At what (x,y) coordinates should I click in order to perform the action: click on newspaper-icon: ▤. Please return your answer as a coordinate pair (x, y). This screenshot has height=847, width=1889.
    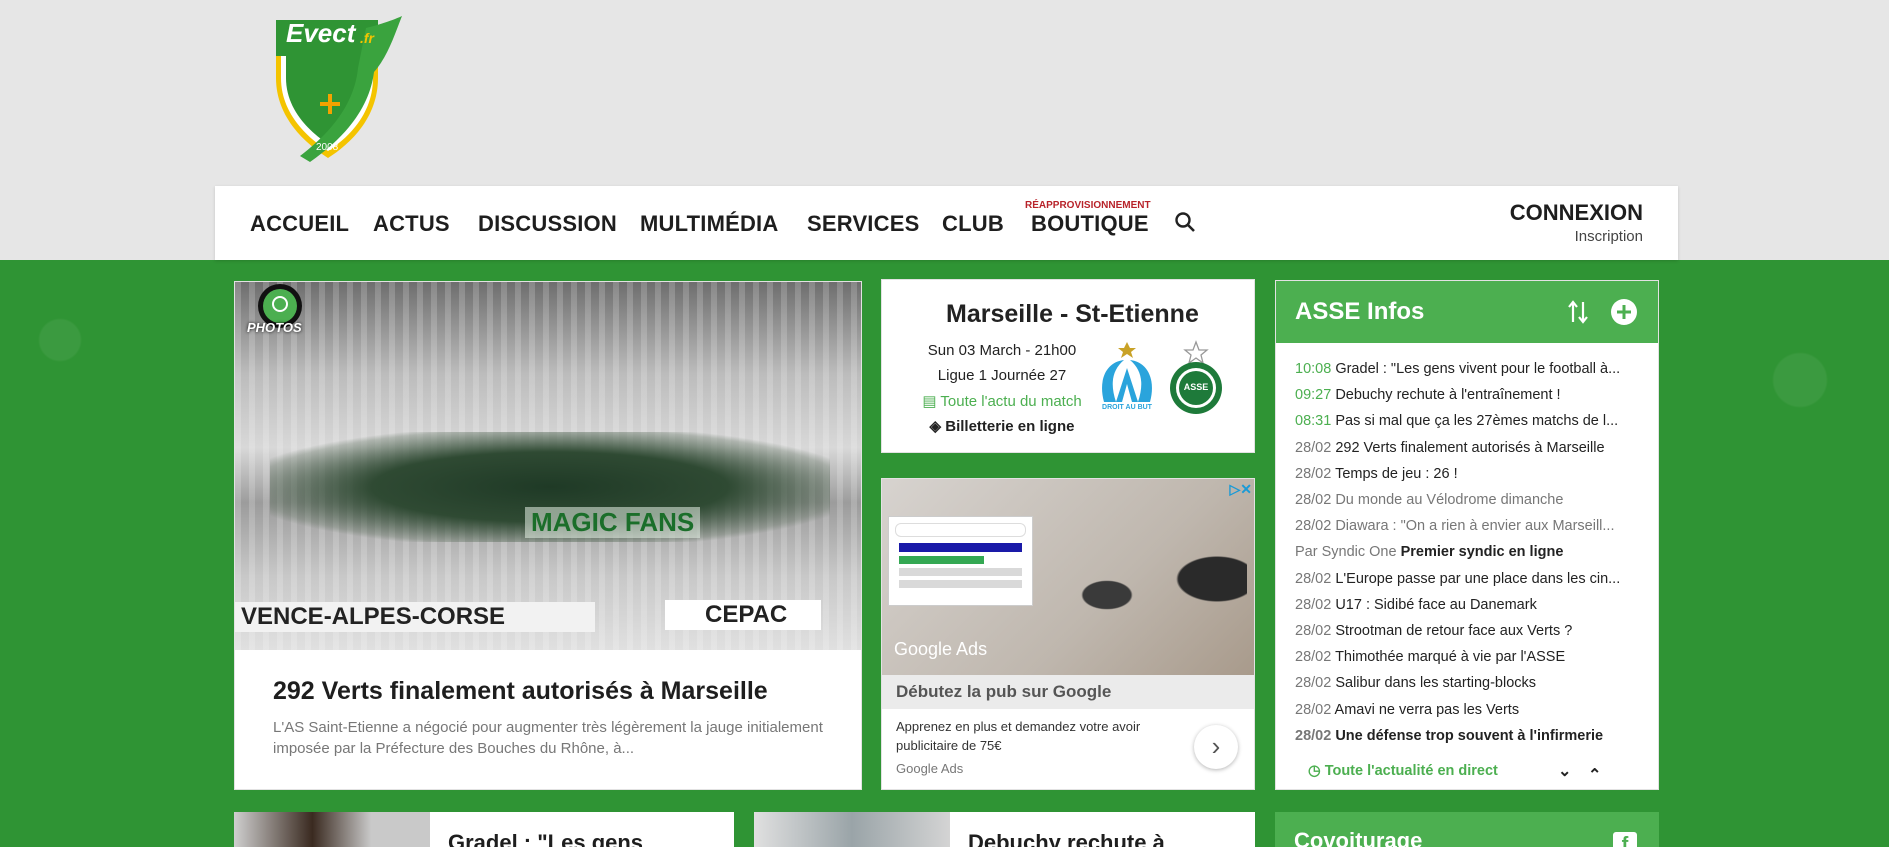
    Looking at the image, I should click on (931, 401).